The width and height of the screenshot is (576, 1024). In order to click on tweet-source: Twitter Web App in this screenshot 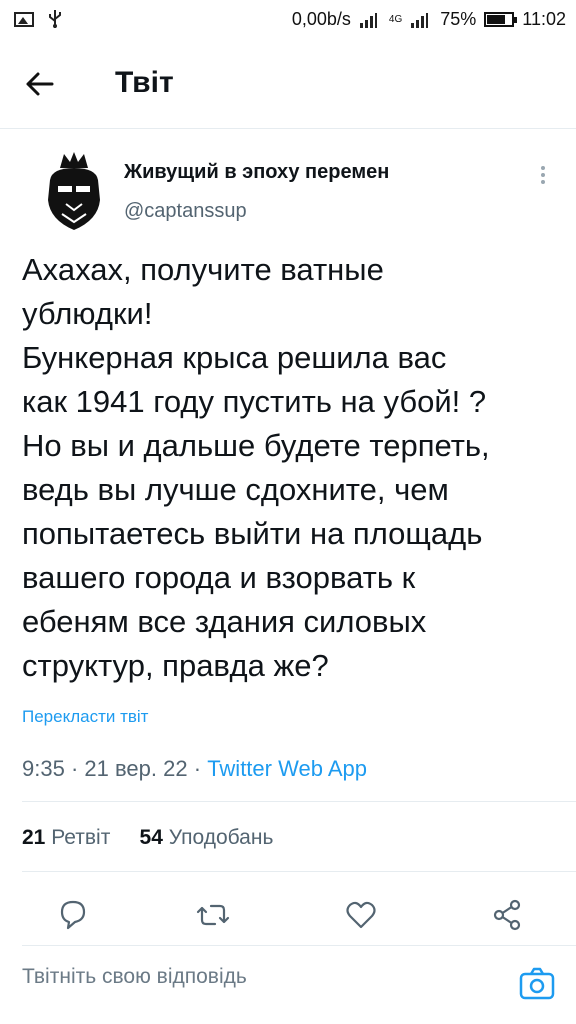, I will do `click(287, 768)`.